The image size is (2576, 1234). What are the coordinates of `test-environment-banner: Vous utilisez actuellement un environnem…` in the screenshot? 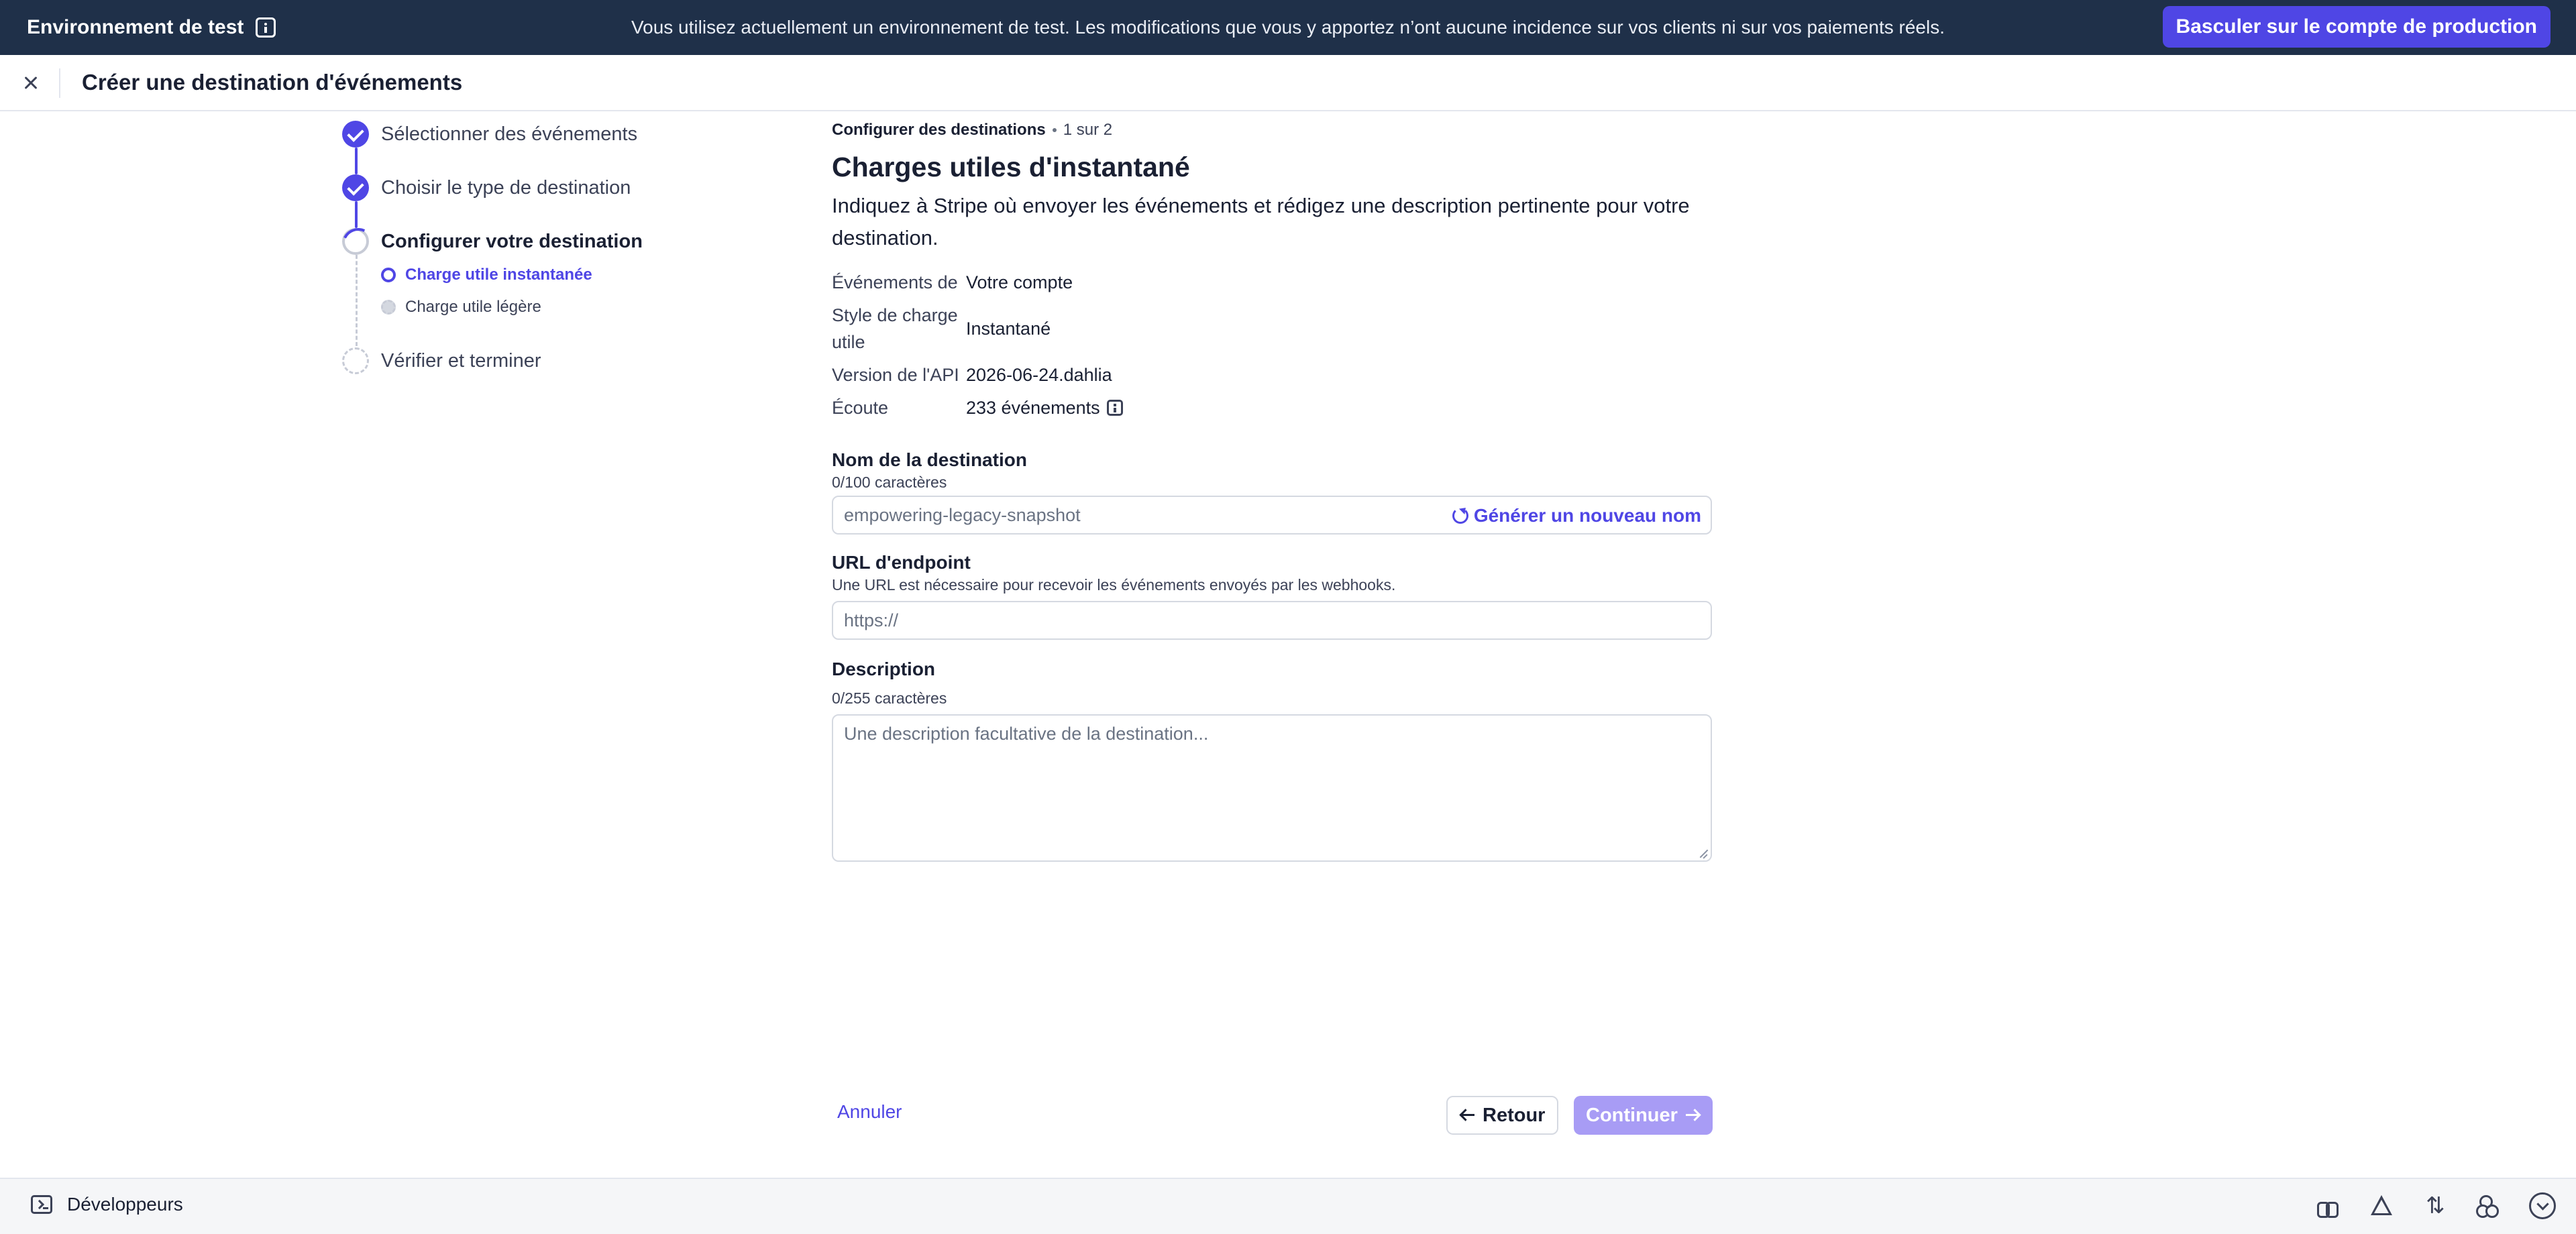 It's located at (1288, 27).